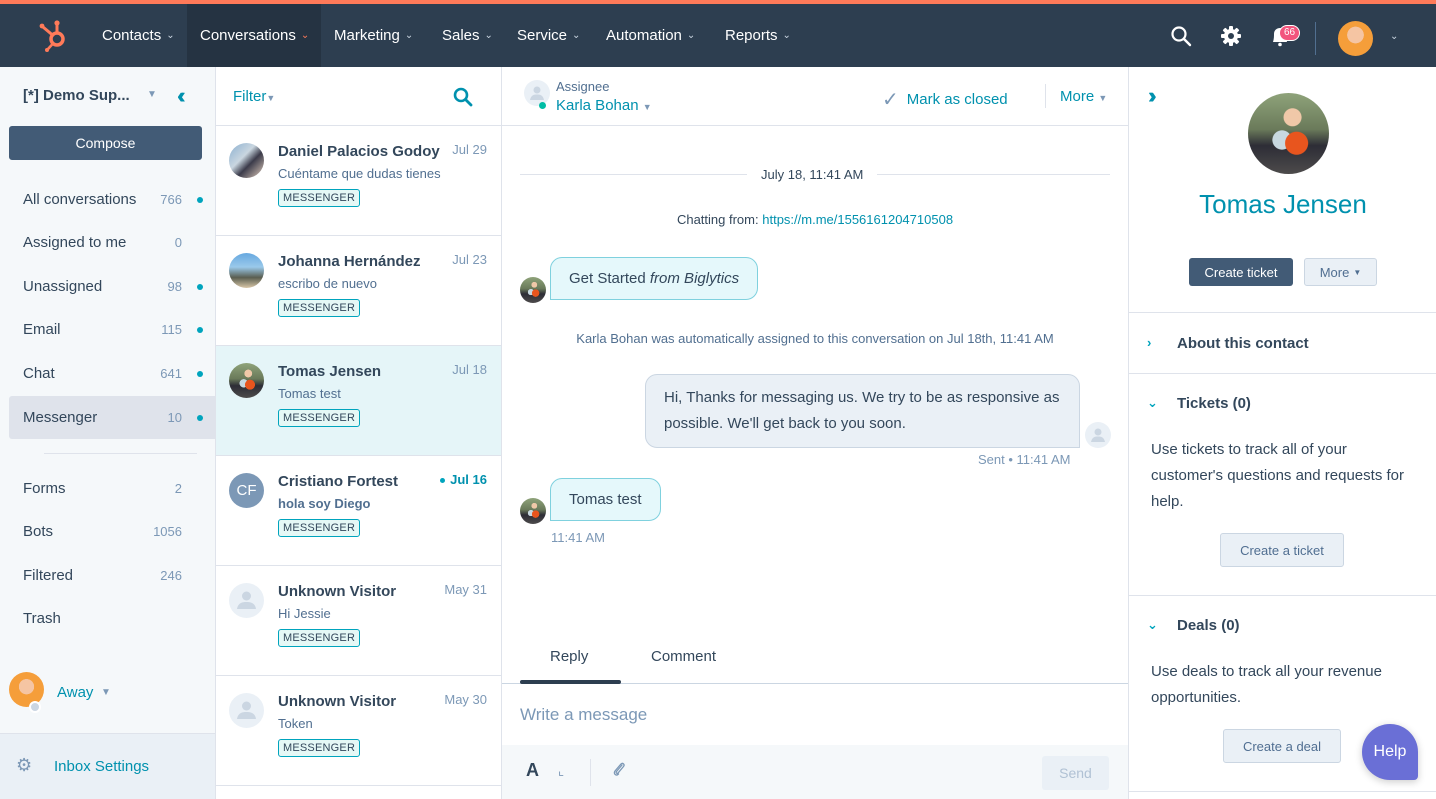  What do you see at coordinates (717, 219) in the screenshot?
I see `chatting-from-label: Chatting from:` at bounding box center [717, 219].